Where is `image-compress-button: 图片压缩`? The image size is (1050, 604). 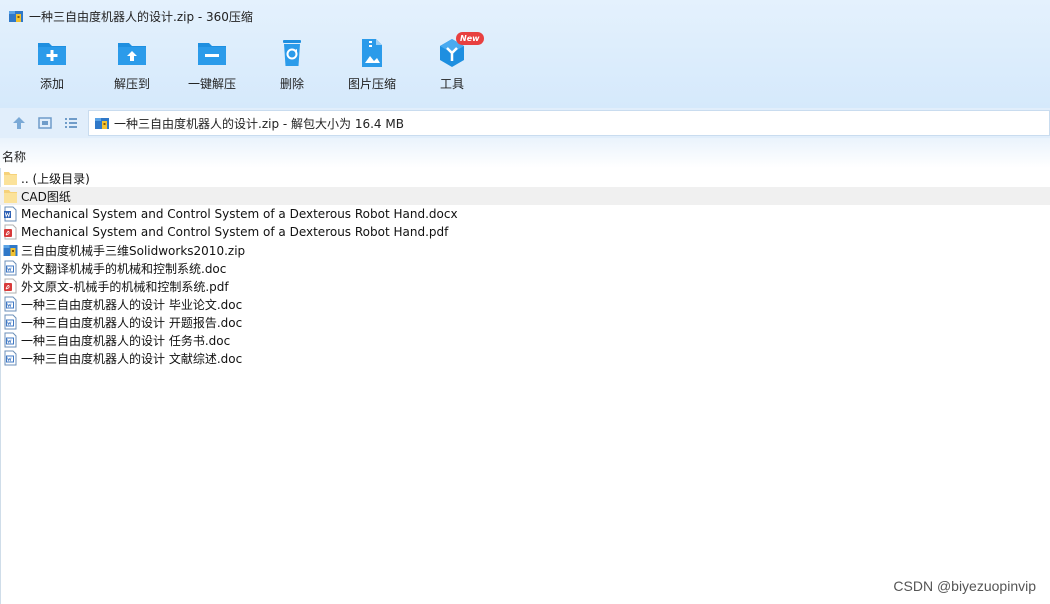 image-compress-button: 图片压缩 is located at coordinates (372, 67).